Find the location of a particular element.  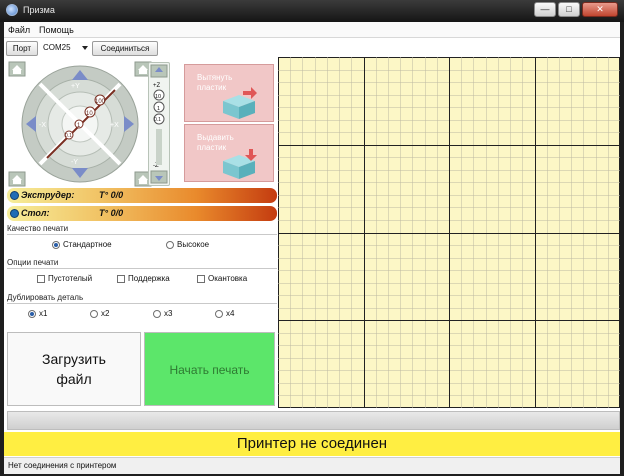

jog-control: +Y -Y -X +X 100 10 1 0.1 is located at coordinates (80, 124).